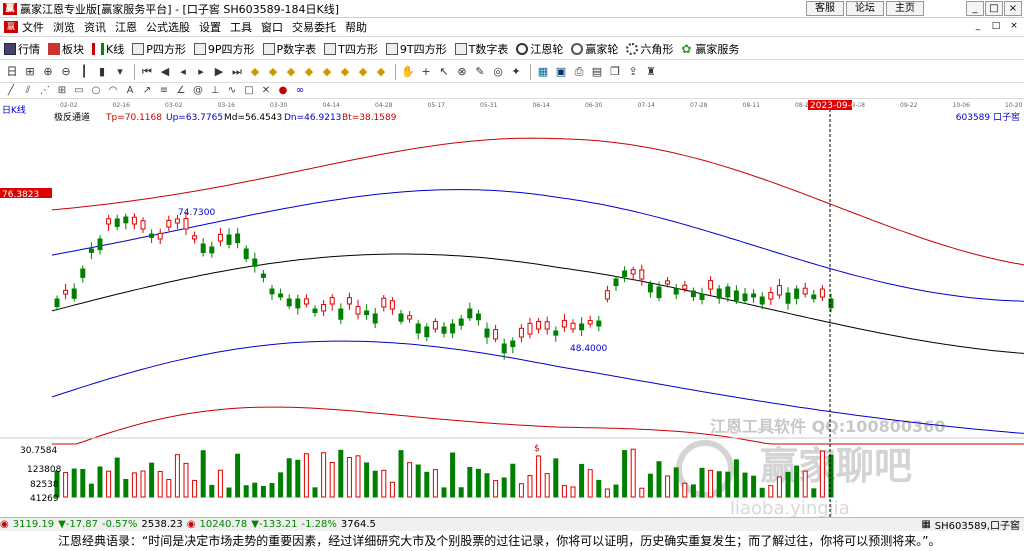 The width and height of the screenshot is (1024, 551). I want to click on arc-tool-icon: ◠, so click(113, 91).